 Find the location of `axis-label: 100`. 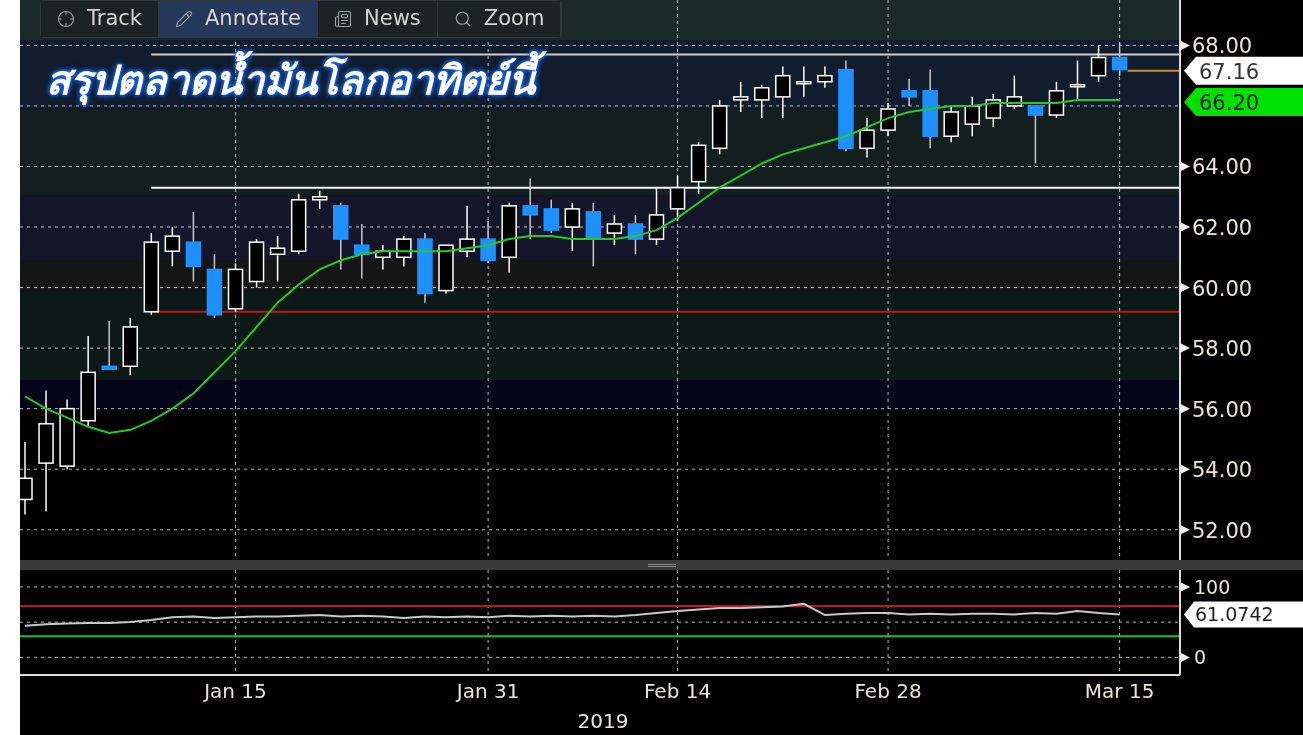

axis-label: 100 is located at coordinates (1205, 586).